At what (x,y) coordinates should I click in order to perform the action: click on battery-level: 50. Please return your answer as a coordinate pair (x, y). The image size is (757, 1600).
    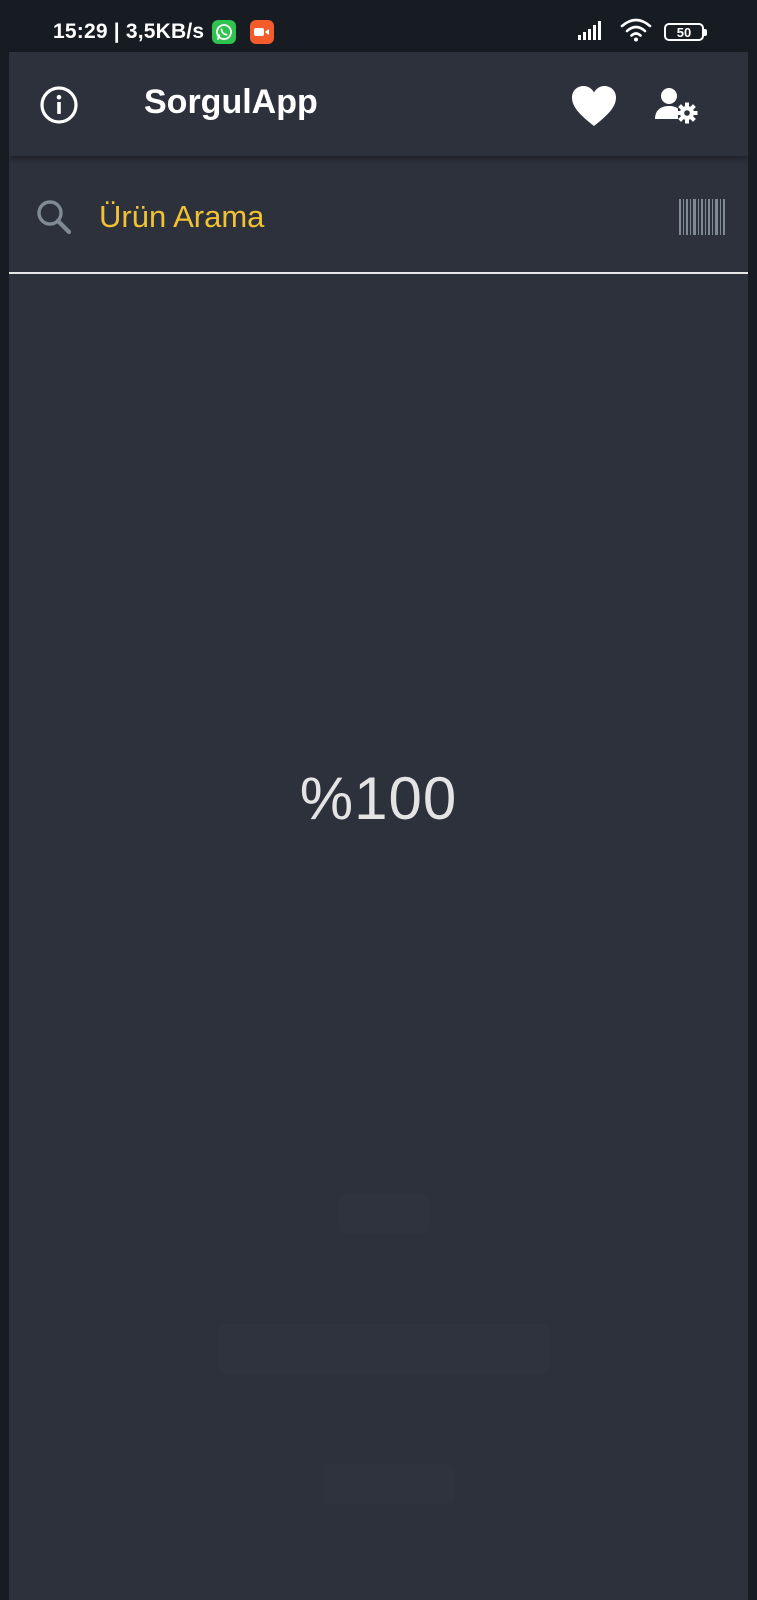
    Looking at the image, I should click on (684, 32).